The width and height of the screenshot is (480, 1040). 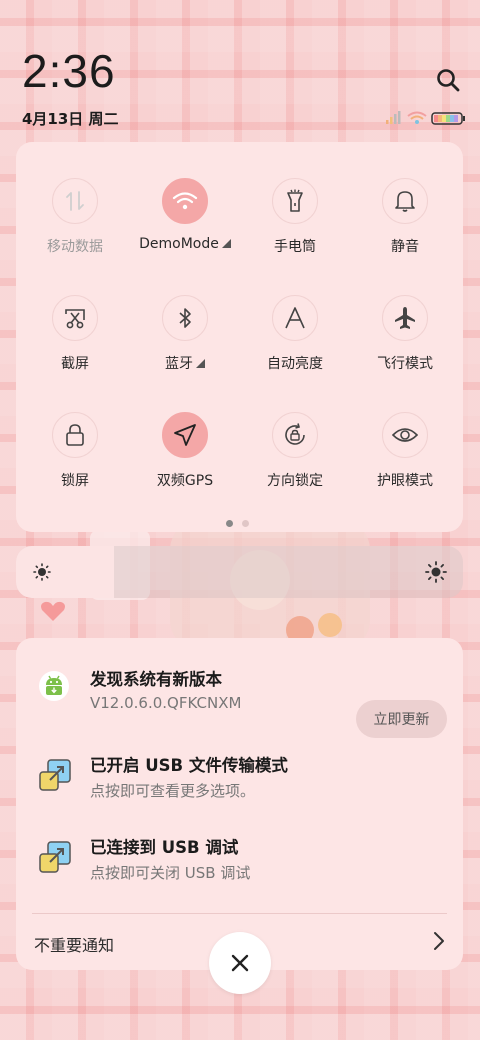 I want to click on tile-dual-gps: 双频GPS, so click(x=185, y=451).